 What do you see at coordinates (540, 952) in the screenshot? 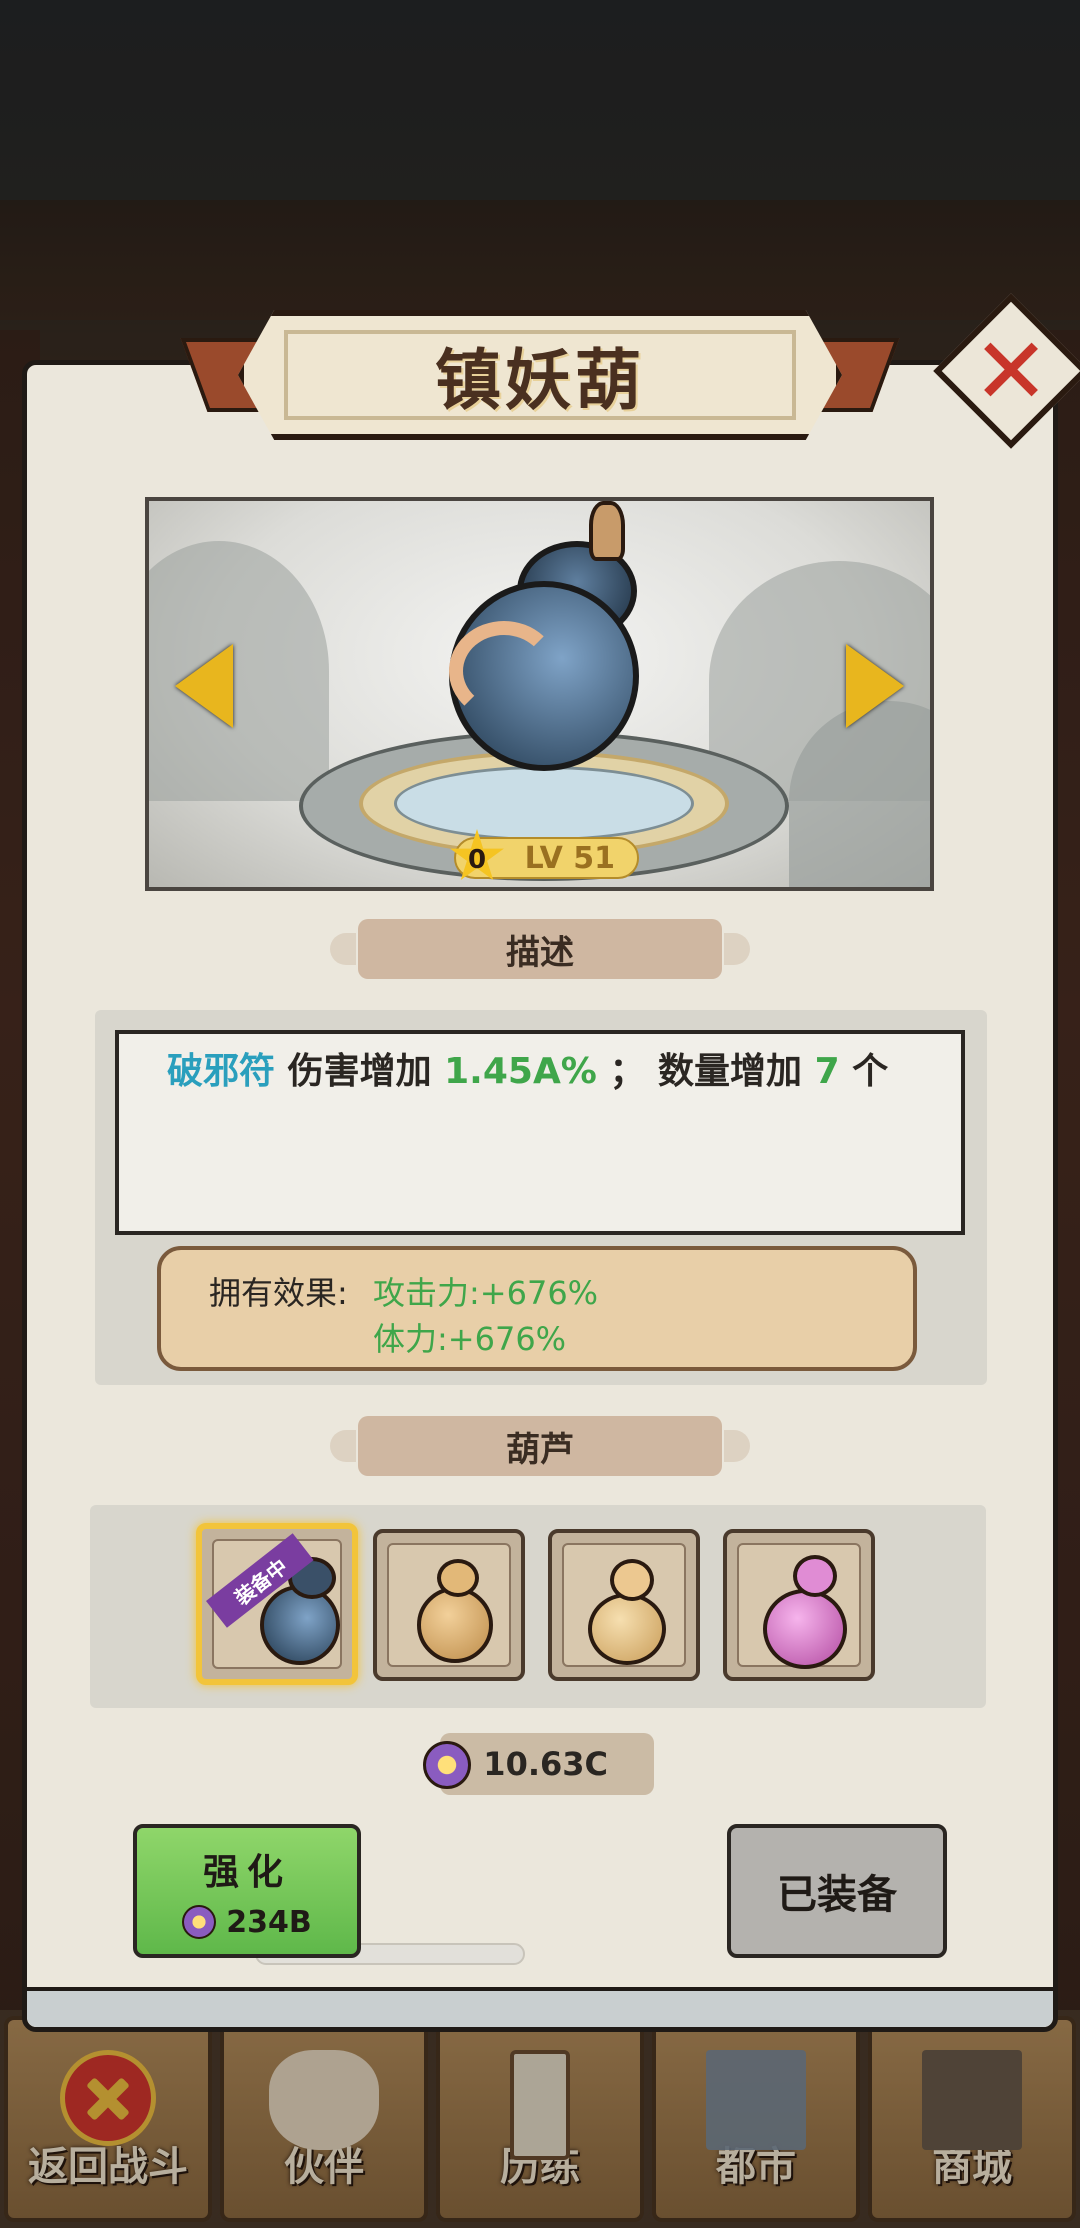
I see `section-title: 描述` at bounding box center [540, 952].